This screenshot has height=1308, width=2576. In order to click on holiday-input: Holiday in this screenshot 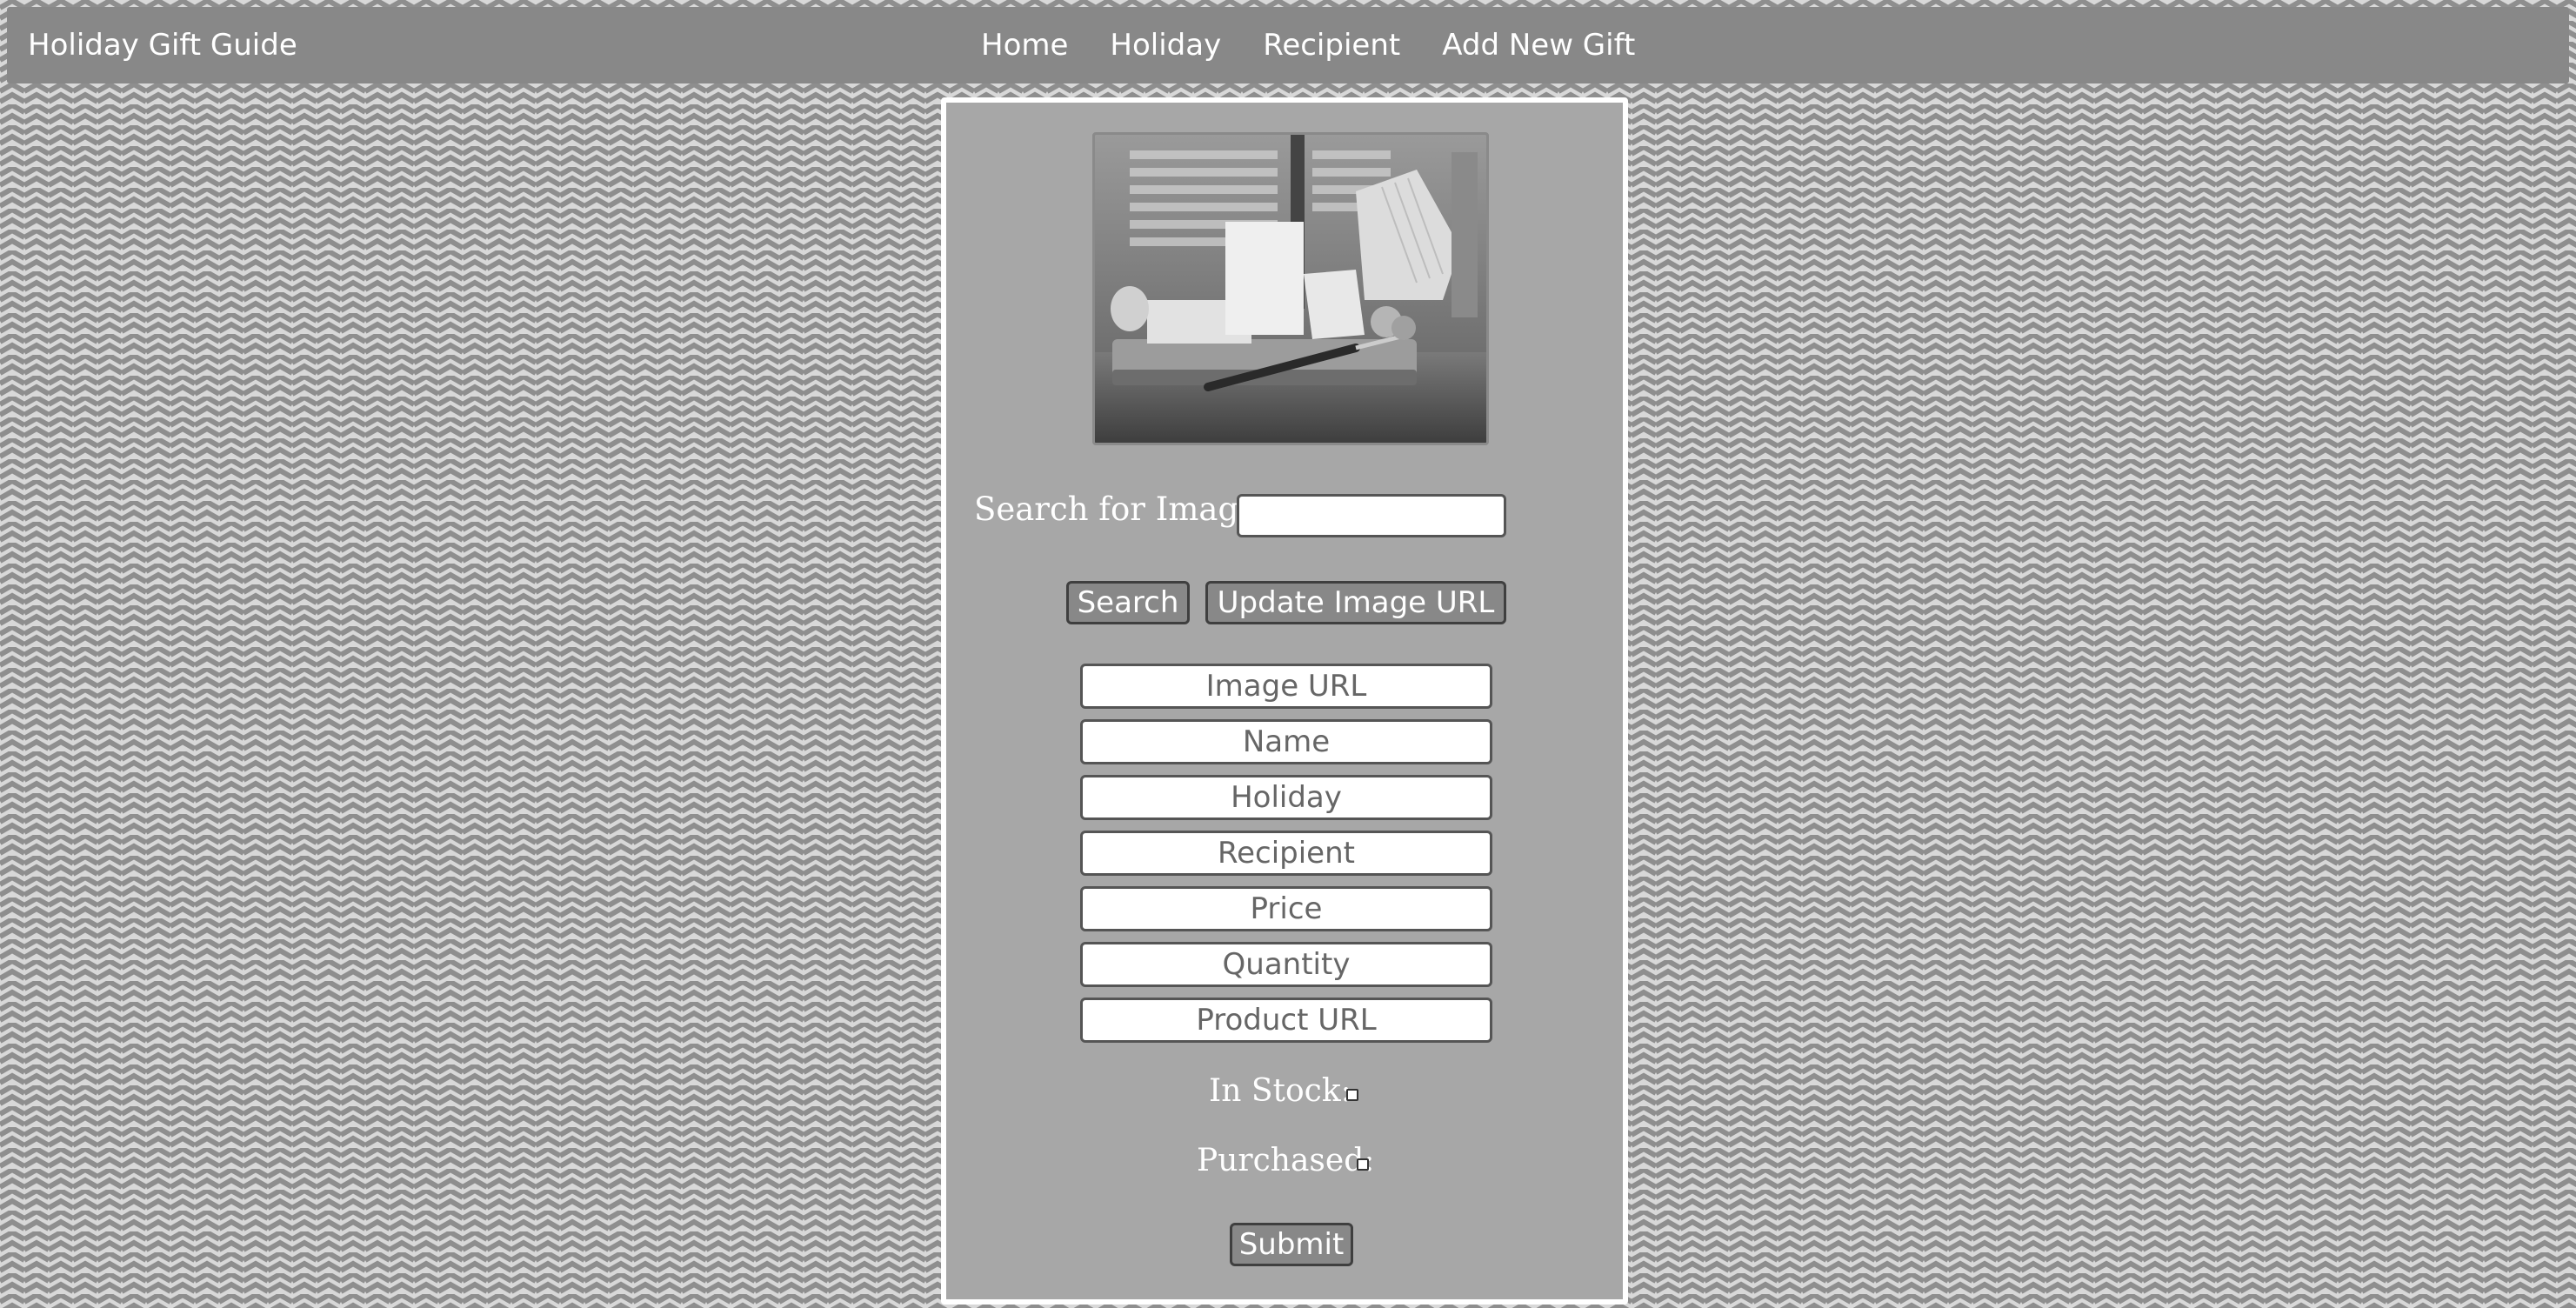, I will do `click(1286, 797)`.